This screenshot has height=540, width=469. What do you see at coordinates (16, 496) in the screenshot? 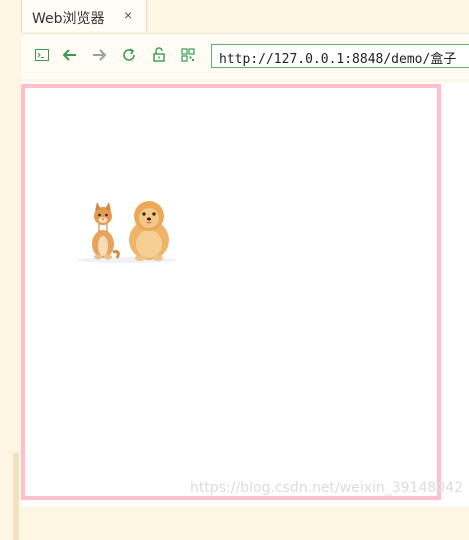
I see `gutter-scroll-marker` at bounding box center [16, 496].